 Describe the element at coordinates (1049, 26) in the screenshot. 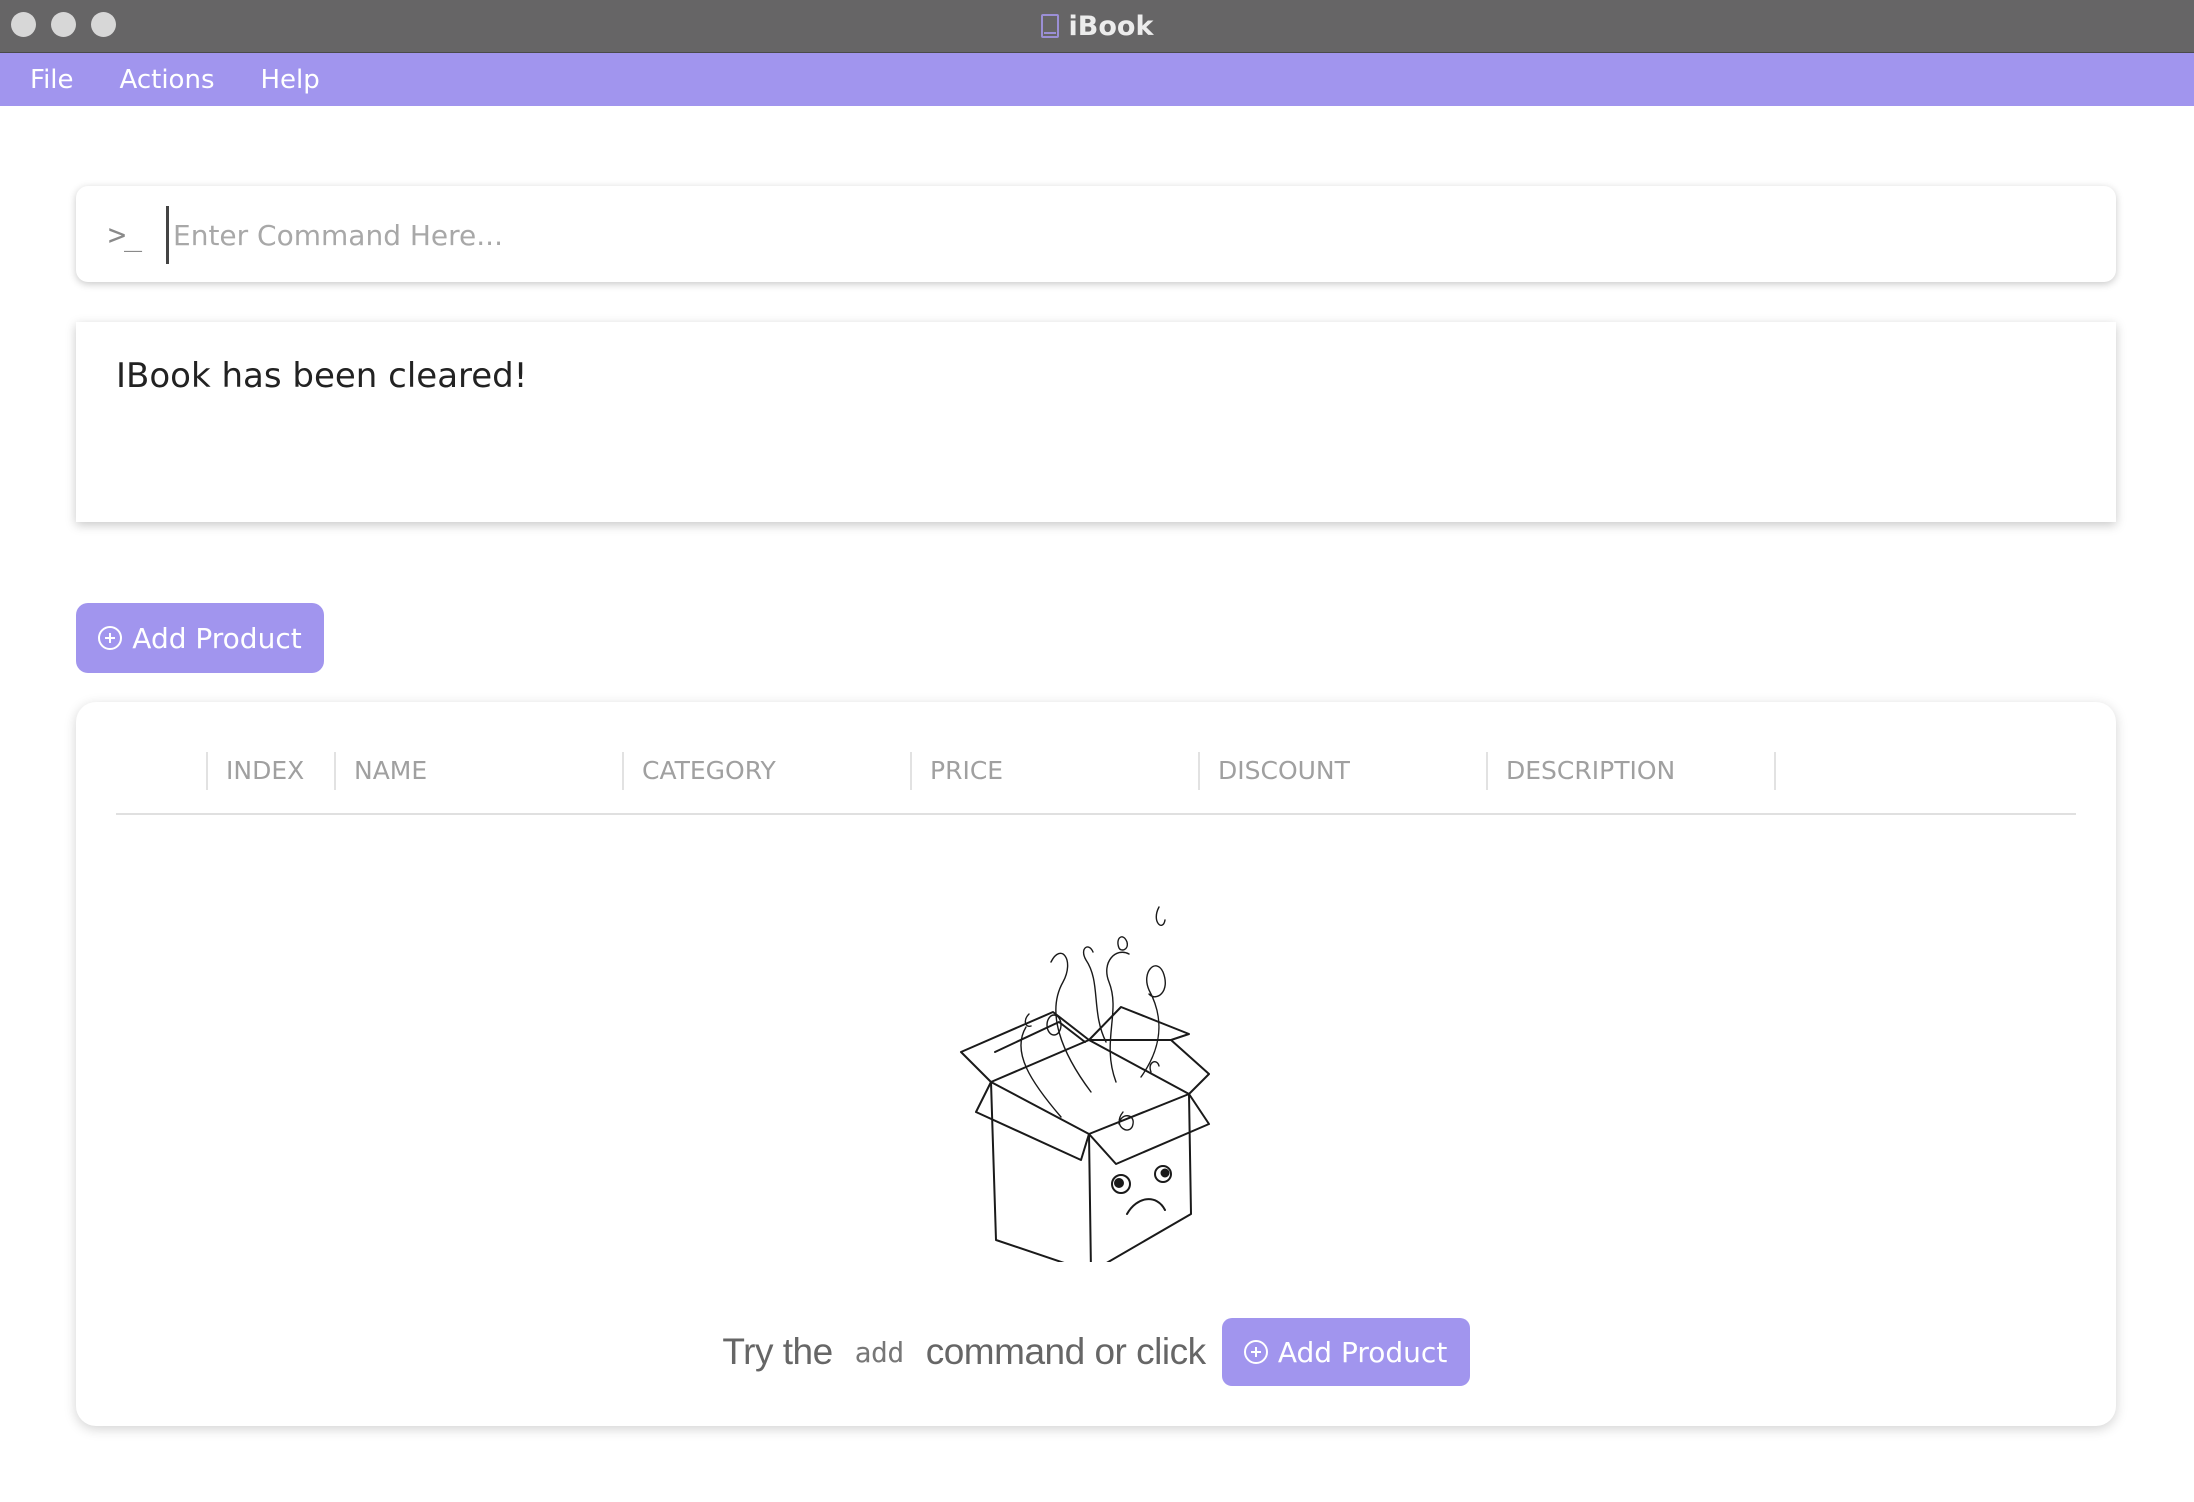

I see `book-icon` at that location.